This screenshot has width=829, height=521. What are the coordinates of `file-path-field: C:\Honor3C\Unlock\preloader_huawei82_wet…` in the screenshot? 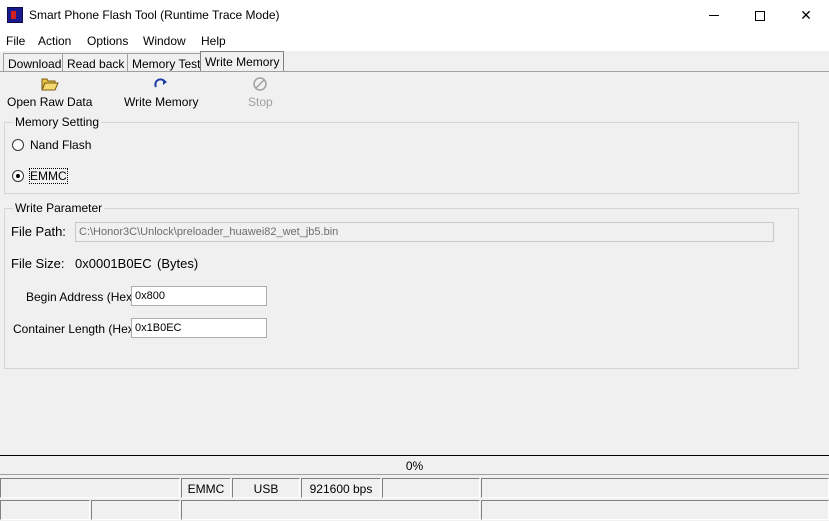 It's located at (424, 232).